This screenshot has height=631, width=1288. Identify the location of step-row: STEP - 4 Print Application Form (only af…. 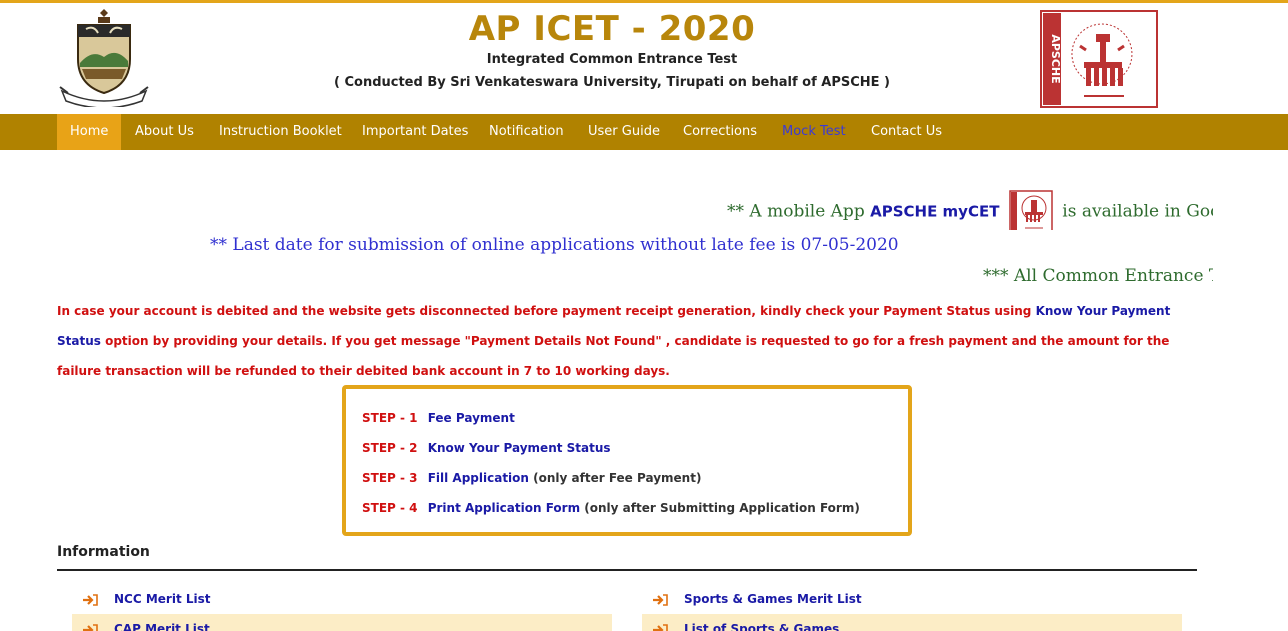
(635, 508).